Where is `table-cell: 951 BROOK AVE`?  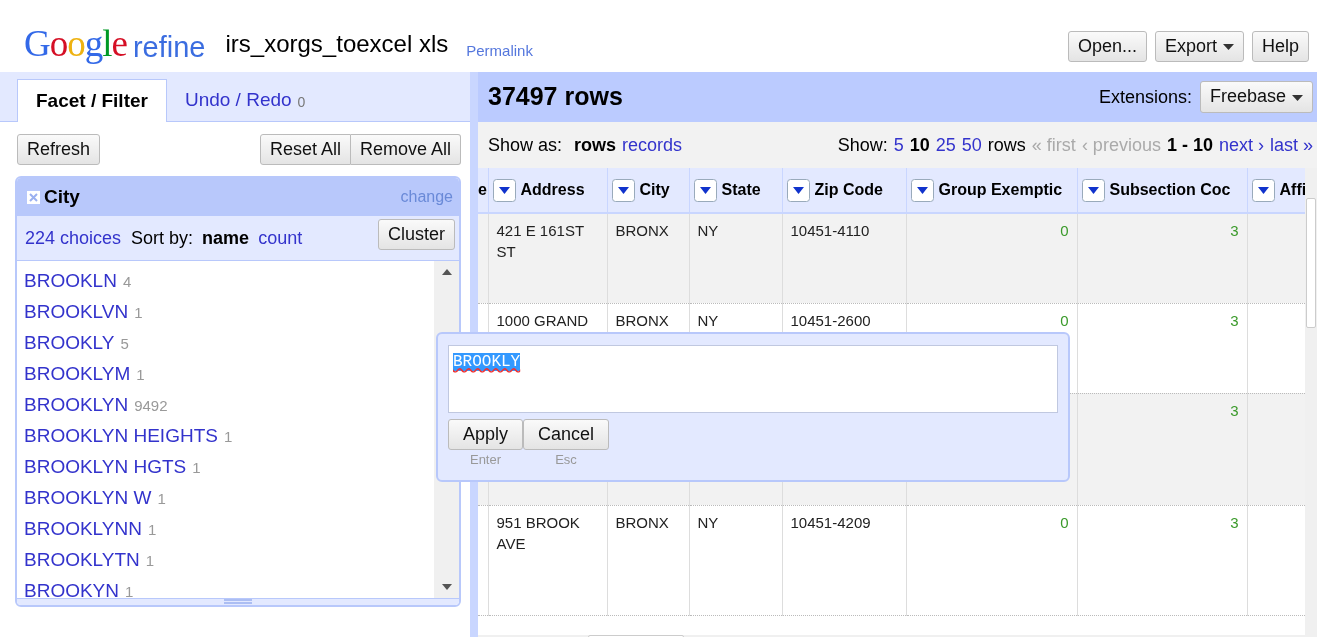 table-cell: 951 BROOK AVE is located at coordinates (547, 560).